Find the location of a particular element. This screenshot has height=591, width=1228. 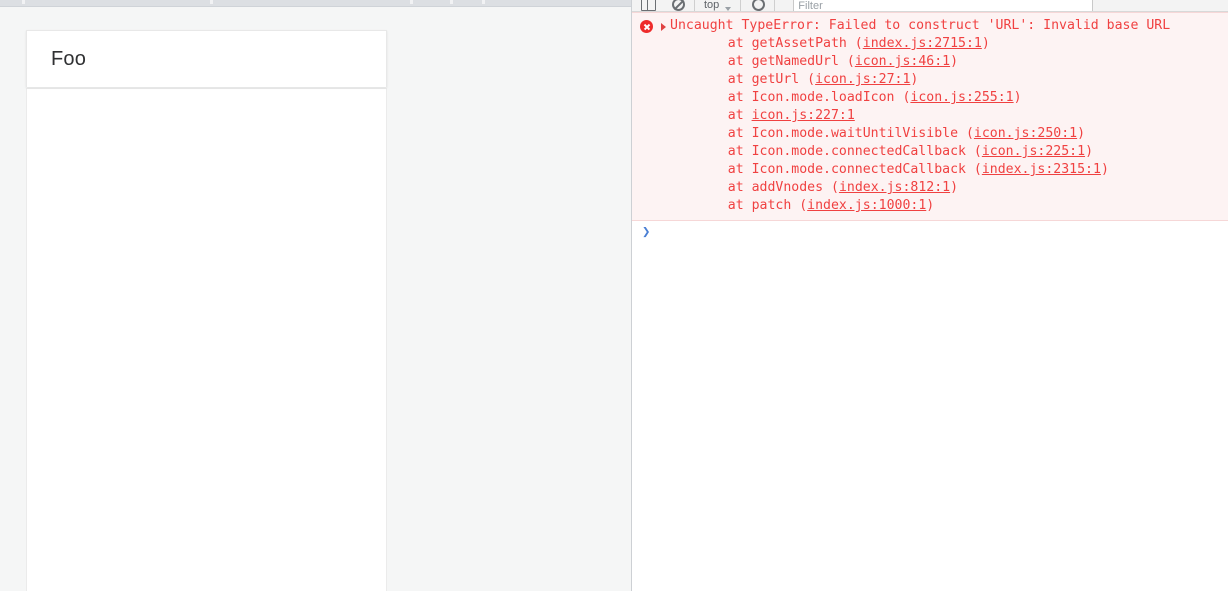

context-selector: top is located at coordinates (718, 5).